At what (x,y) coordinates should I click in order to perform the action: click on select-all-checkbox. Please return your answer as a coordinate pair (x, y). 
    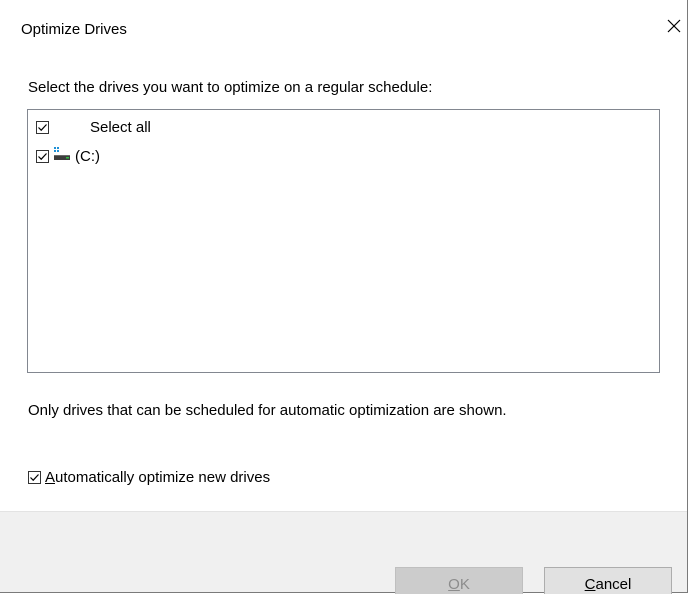
    Looking at the image, I should click on (42, 127).